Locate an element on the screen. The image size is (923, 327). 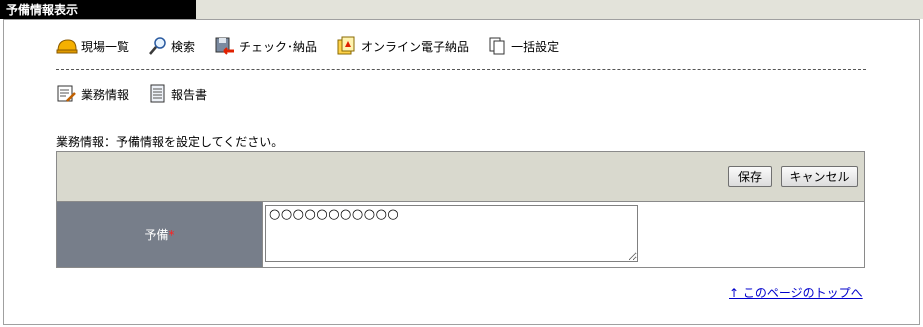
toolbar-bulk-settings: 一括設定 is located at coordinates (523, 46).